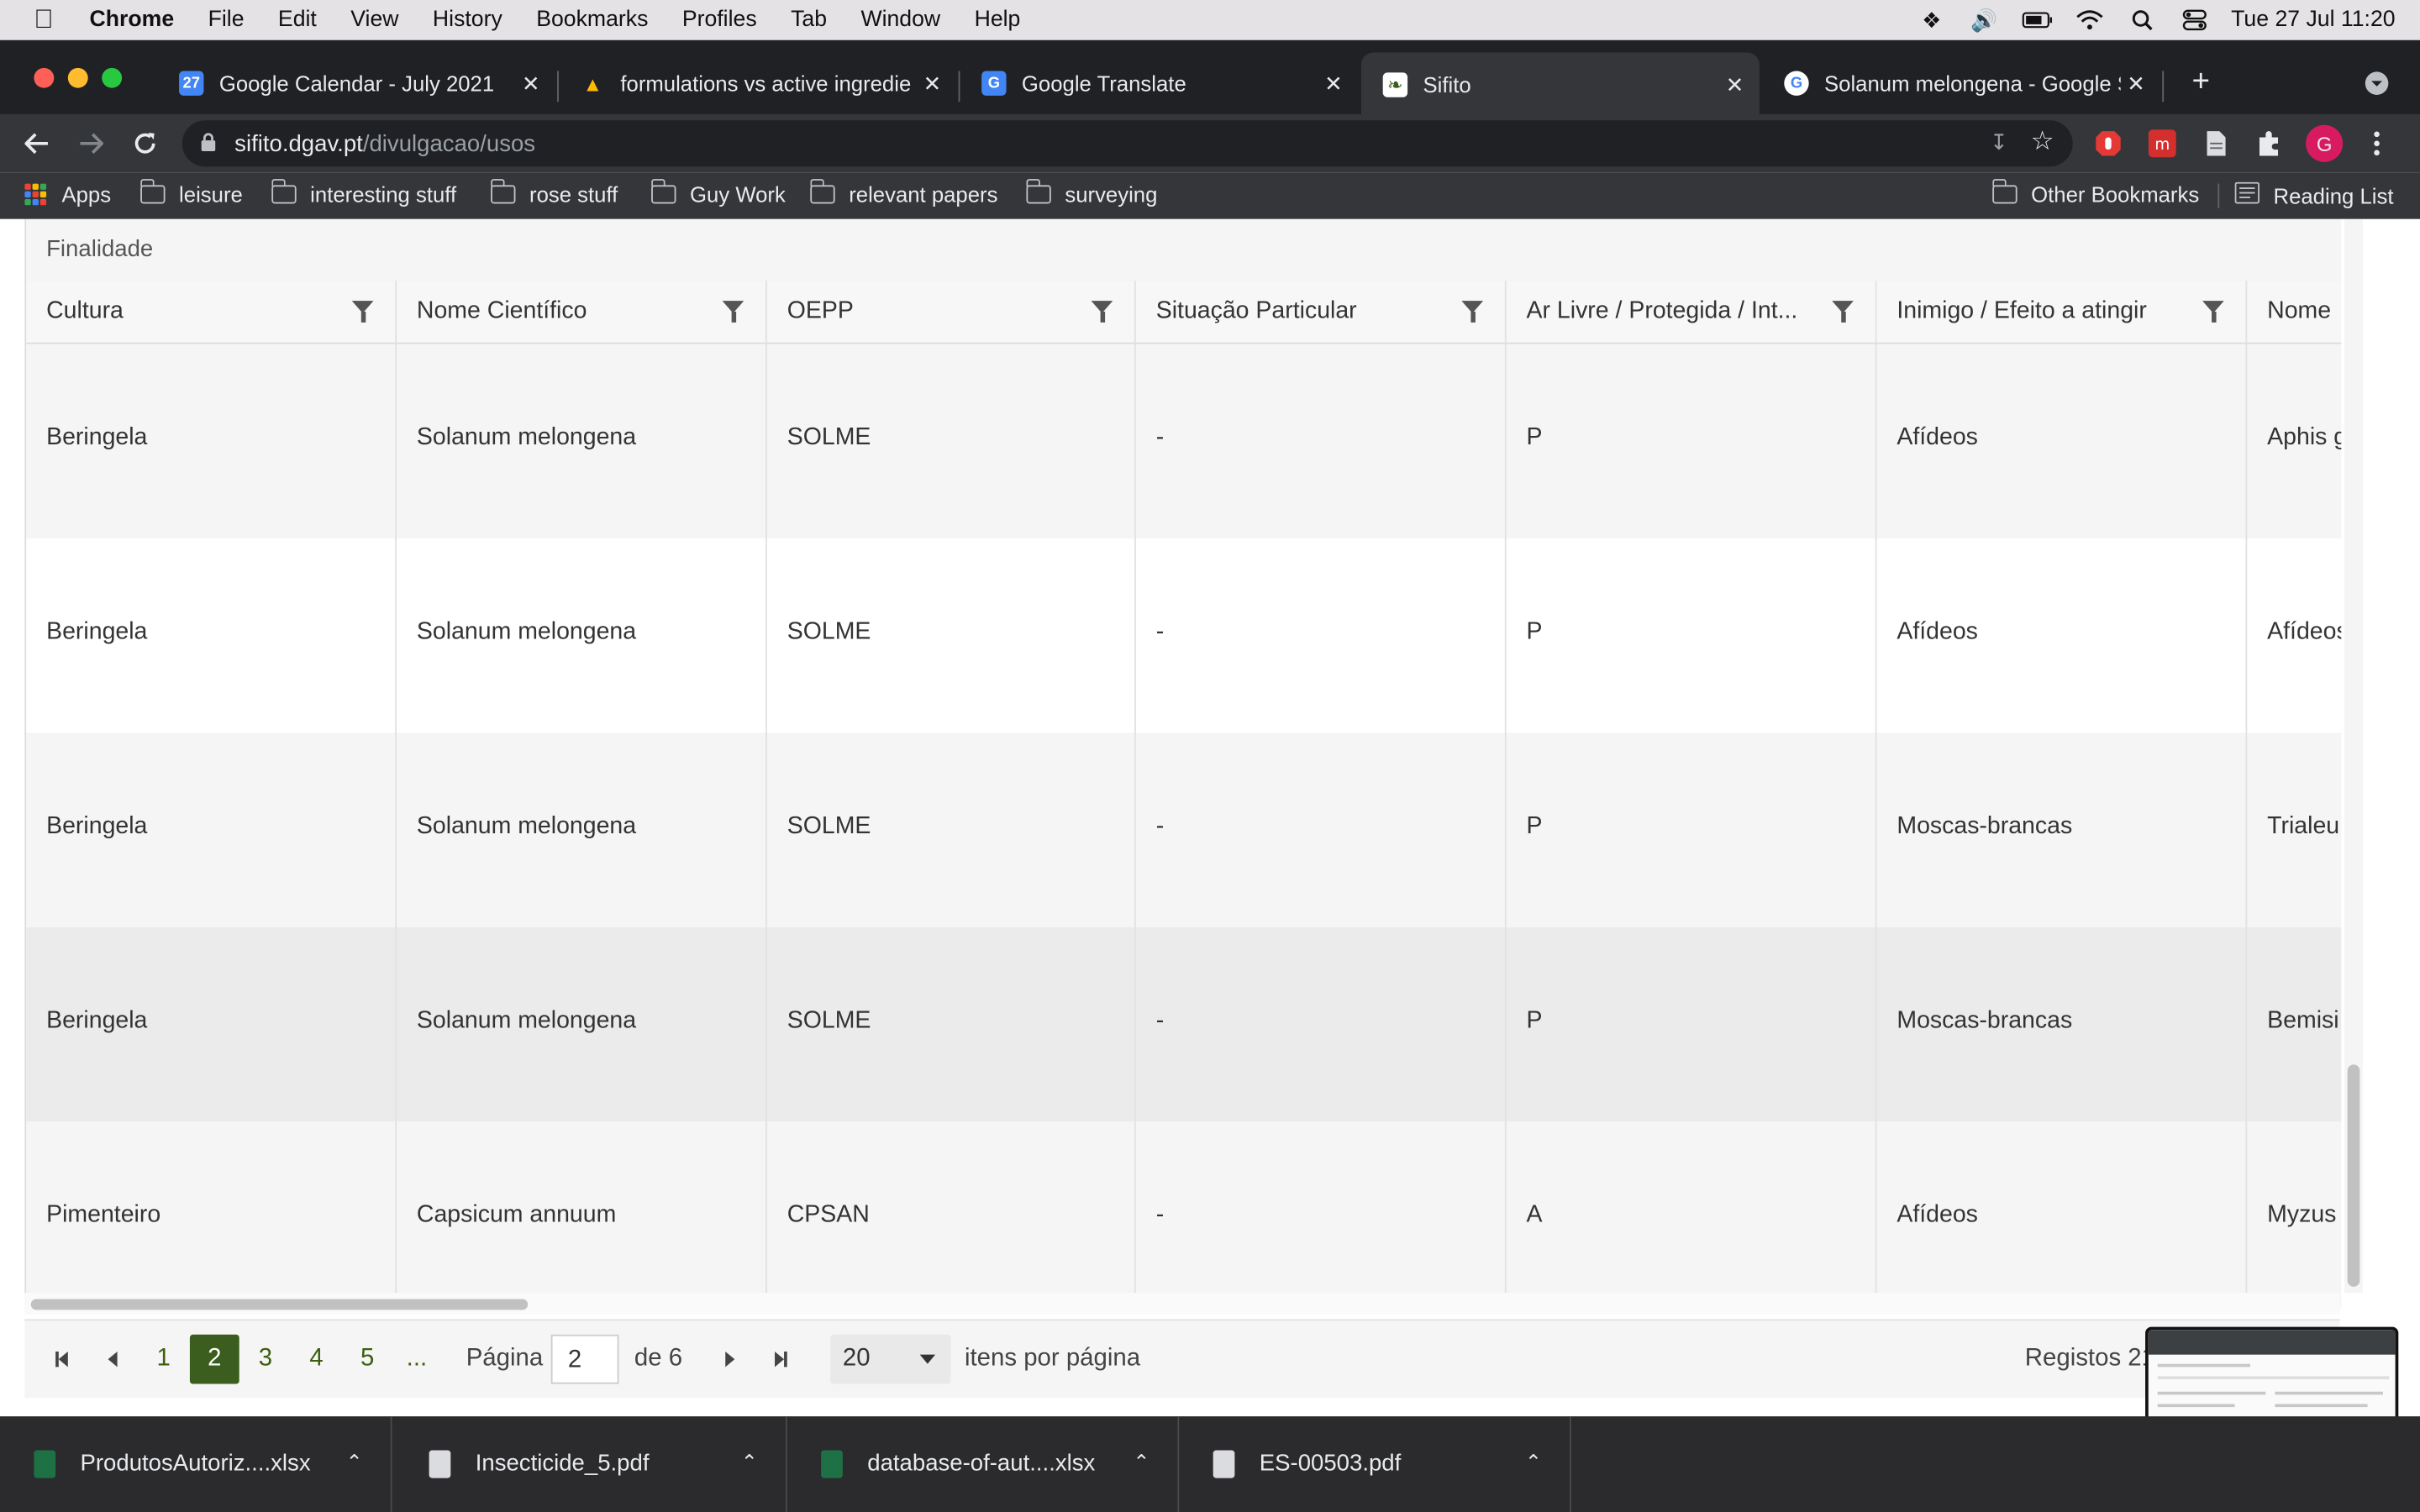 Image resolution: width=2420 pixels, height=1512 pixels. I want to click on battery-icon, so click(2037, 20).